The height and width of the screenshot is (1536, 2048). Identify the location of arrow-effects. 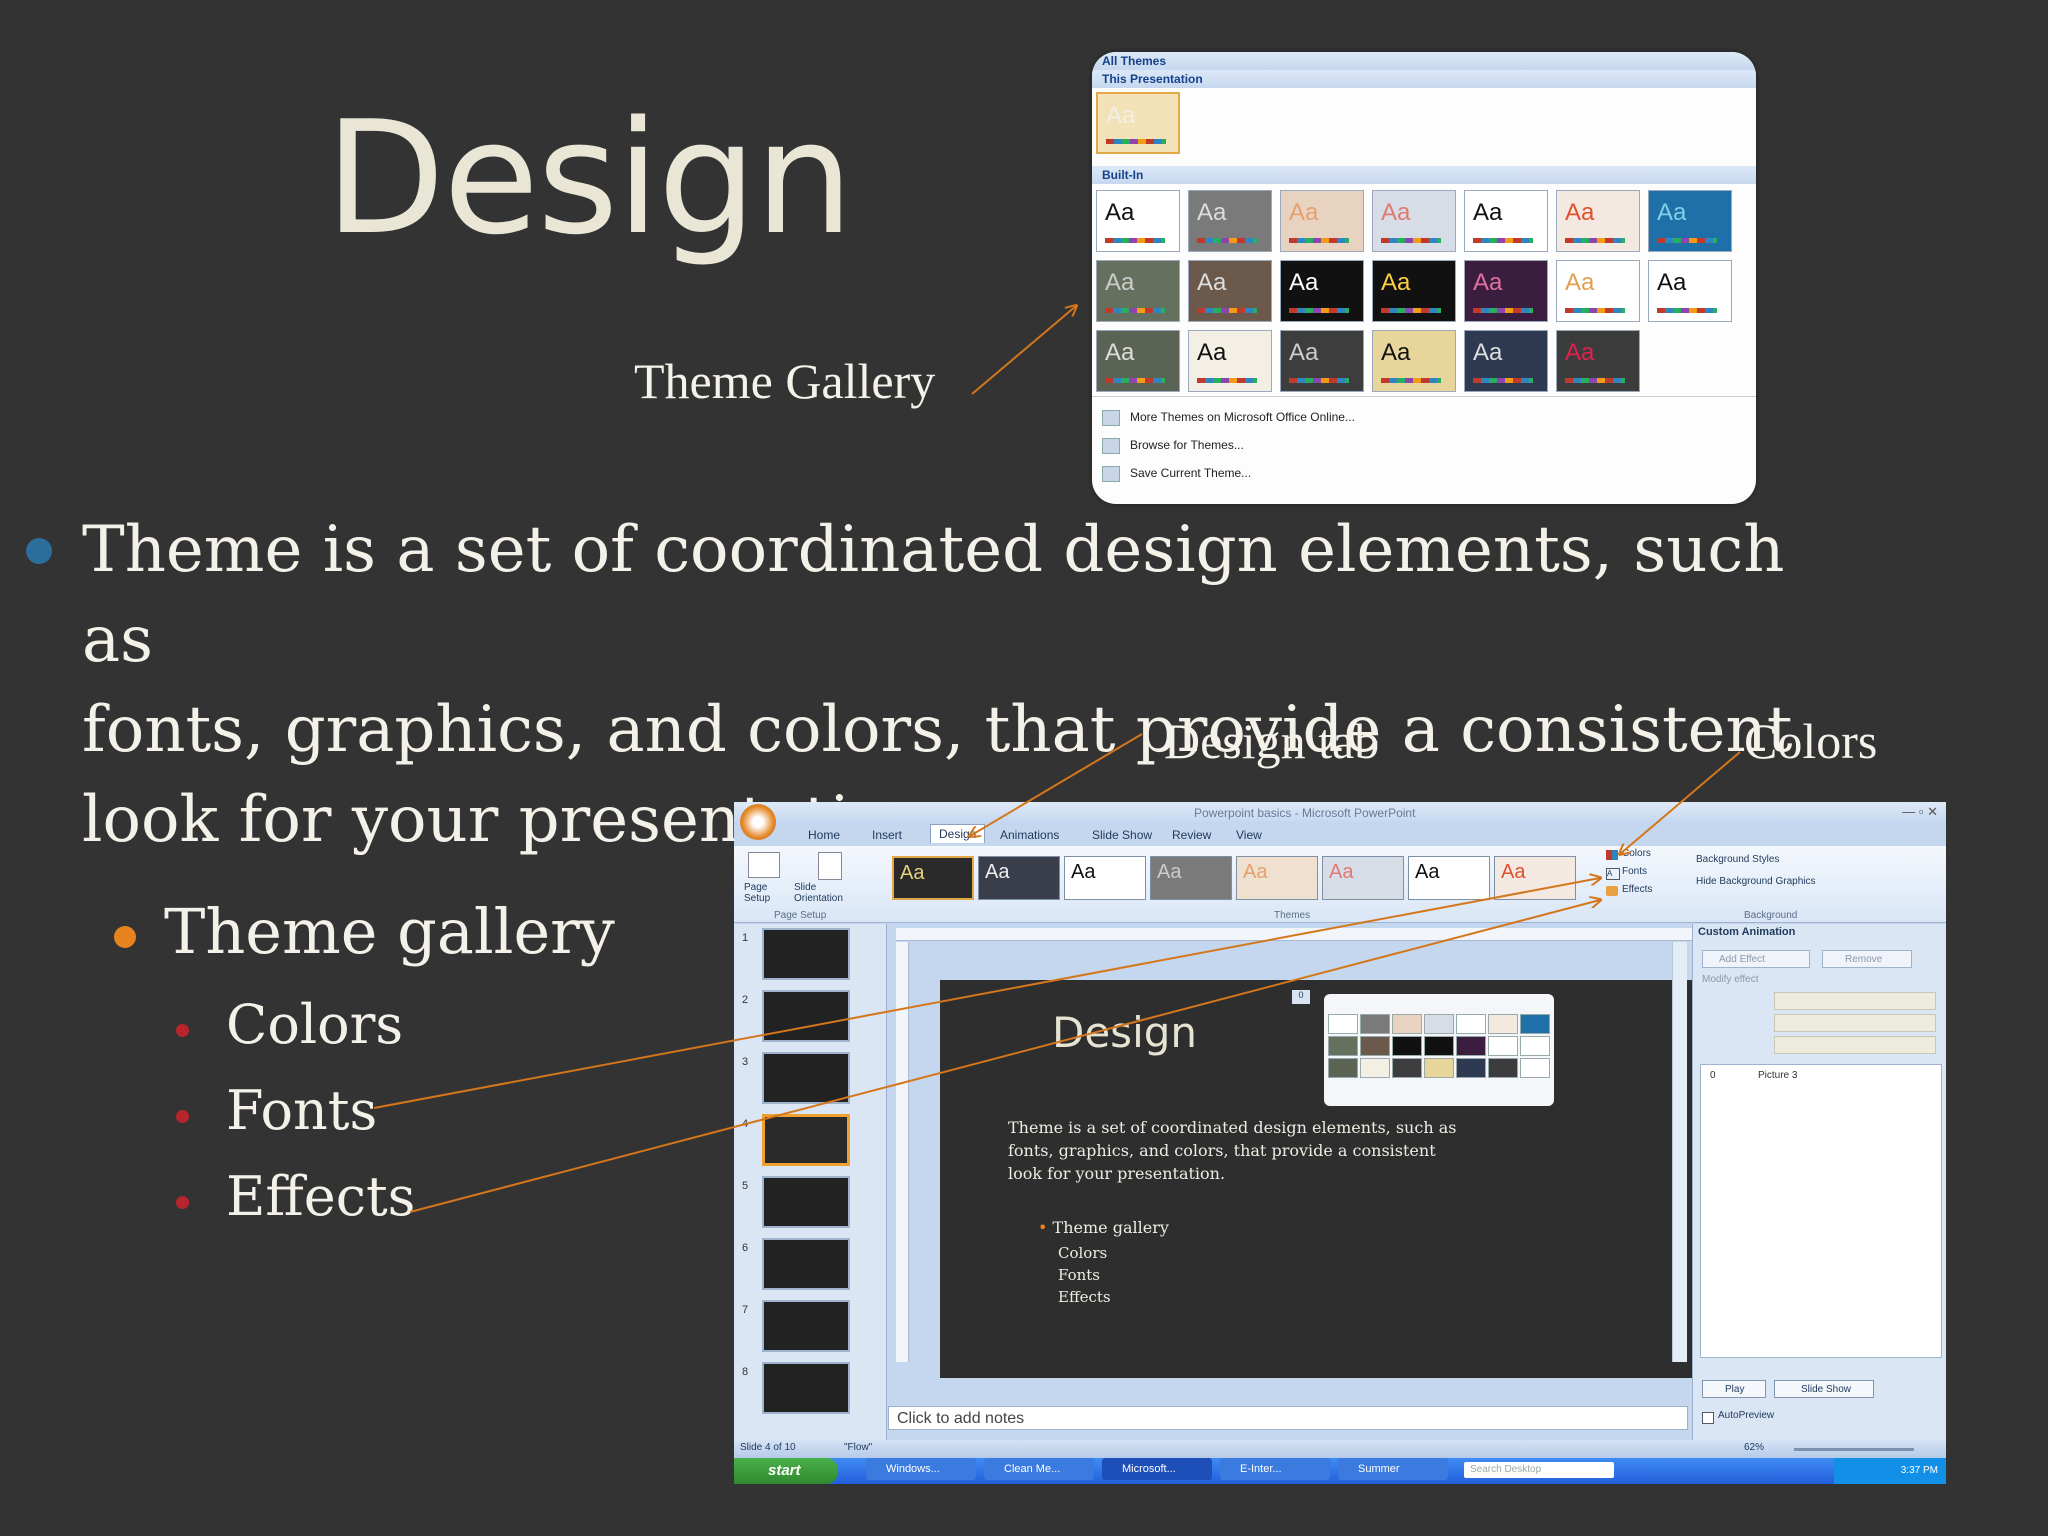
(1004, 1056).